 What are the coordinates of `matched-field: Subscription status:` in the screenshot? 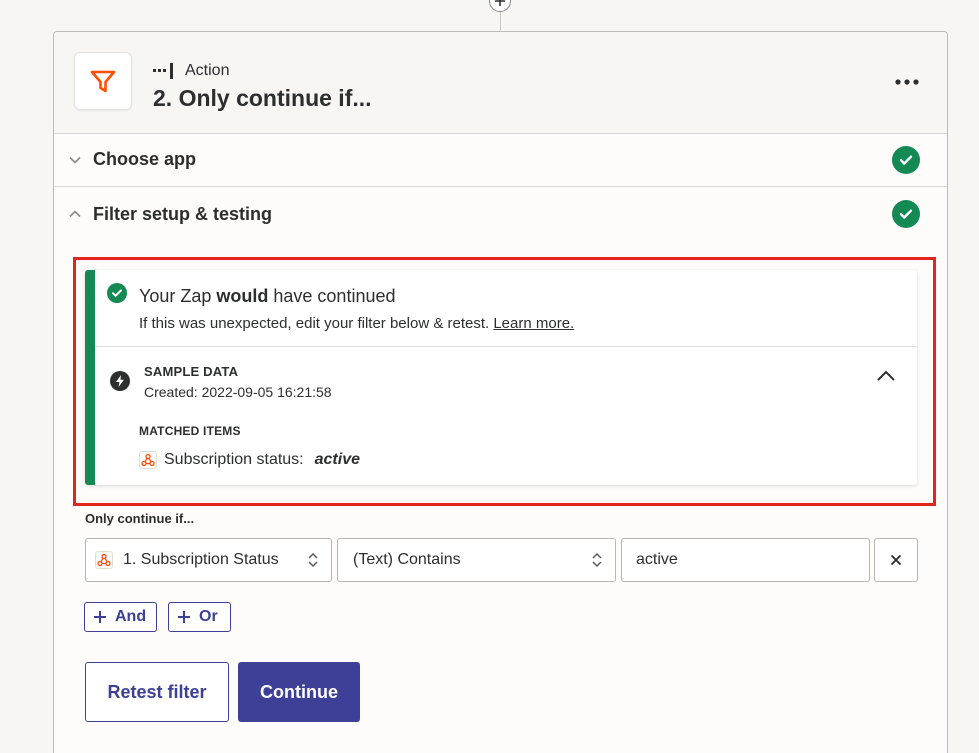 It's located at (234, 459).